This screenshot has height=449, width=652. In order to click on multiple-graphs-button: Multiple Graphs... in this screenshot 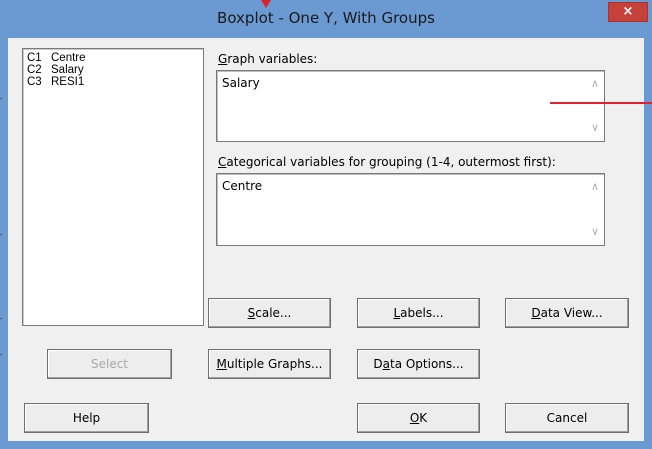, I will do `click(269, 364)`.